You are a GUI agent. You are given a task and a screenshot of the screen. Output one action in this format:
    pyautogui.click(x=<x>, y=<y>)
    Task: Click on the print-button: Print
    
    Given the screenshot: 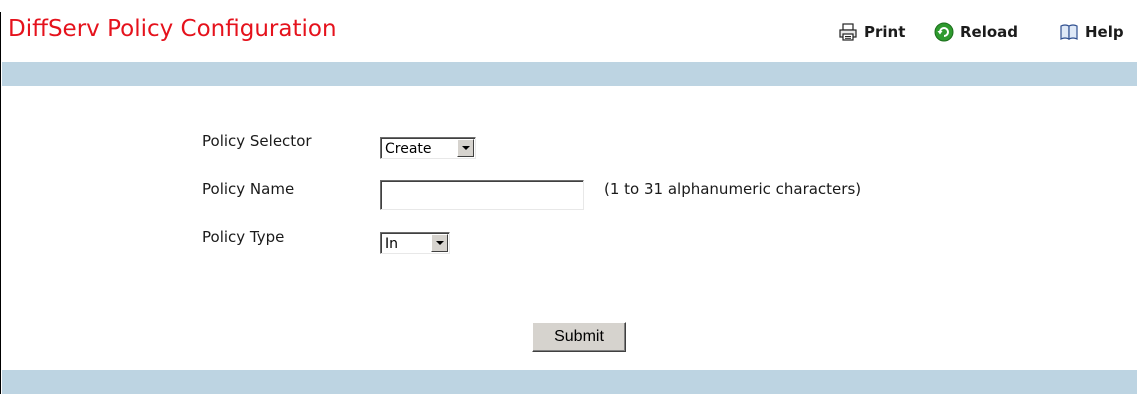 What is the action you would take?
    pyautogui.click(x=871, y=32)
    